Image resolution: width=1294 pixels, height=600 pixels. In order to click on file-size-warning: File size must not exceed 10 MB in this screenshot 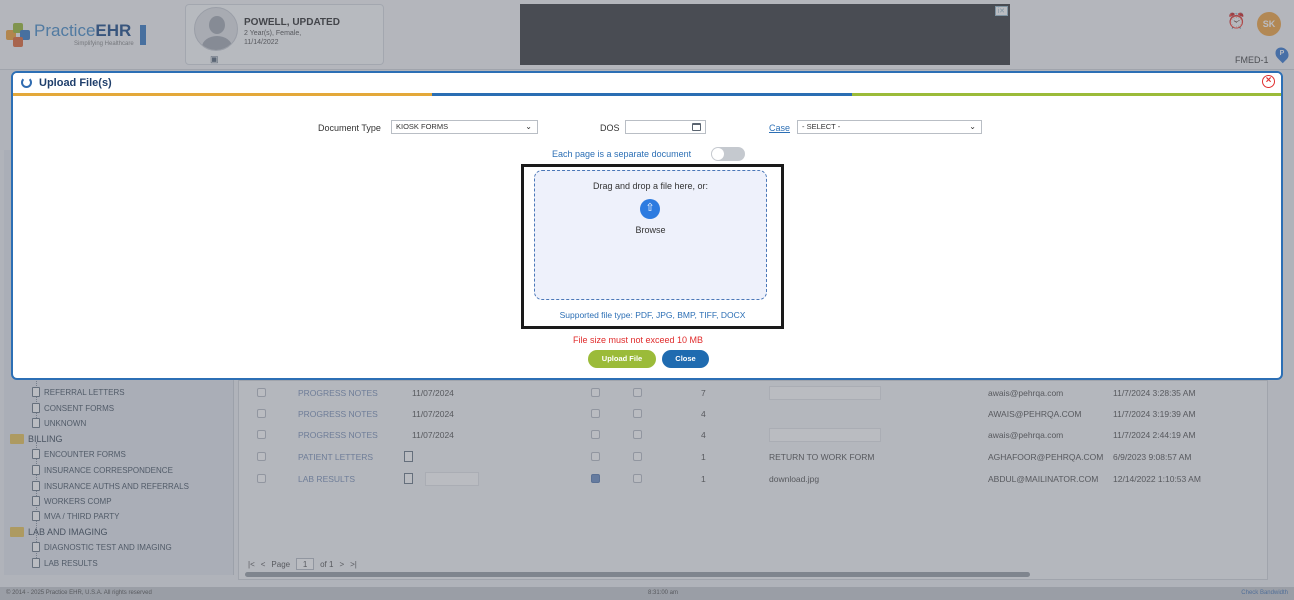, I will do `click(638, 340)`.